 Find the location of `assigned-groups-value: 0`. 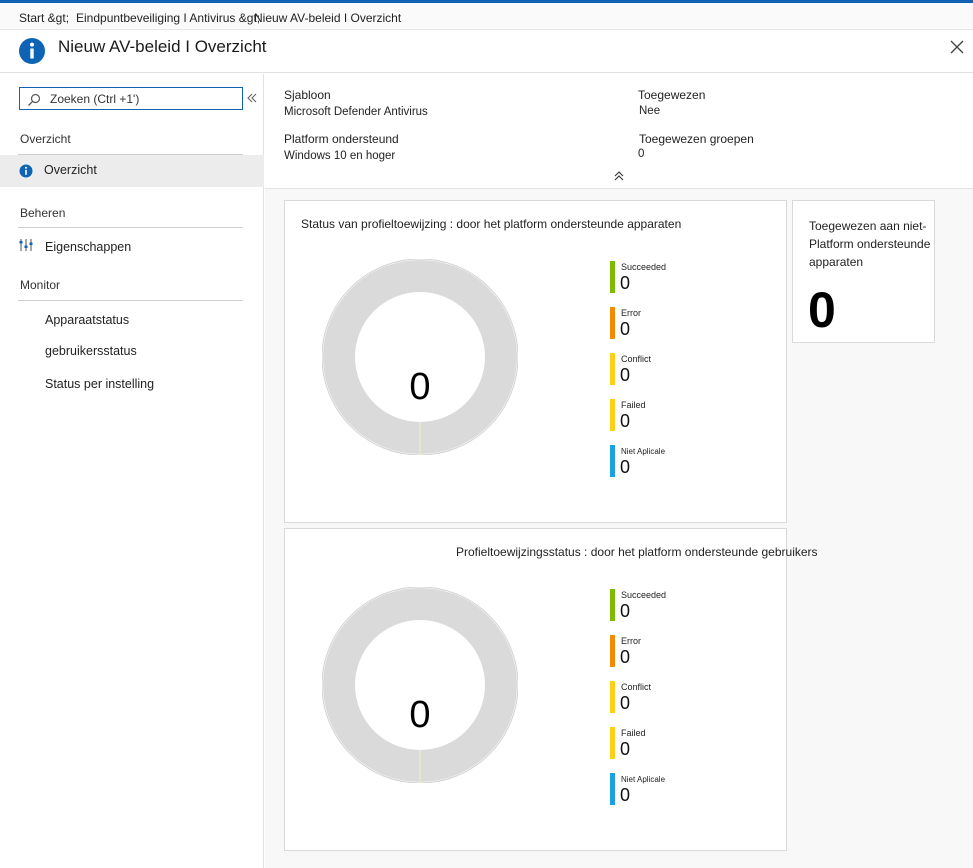

assigned-groups-value: 0 is located at coordinates (641, 154).